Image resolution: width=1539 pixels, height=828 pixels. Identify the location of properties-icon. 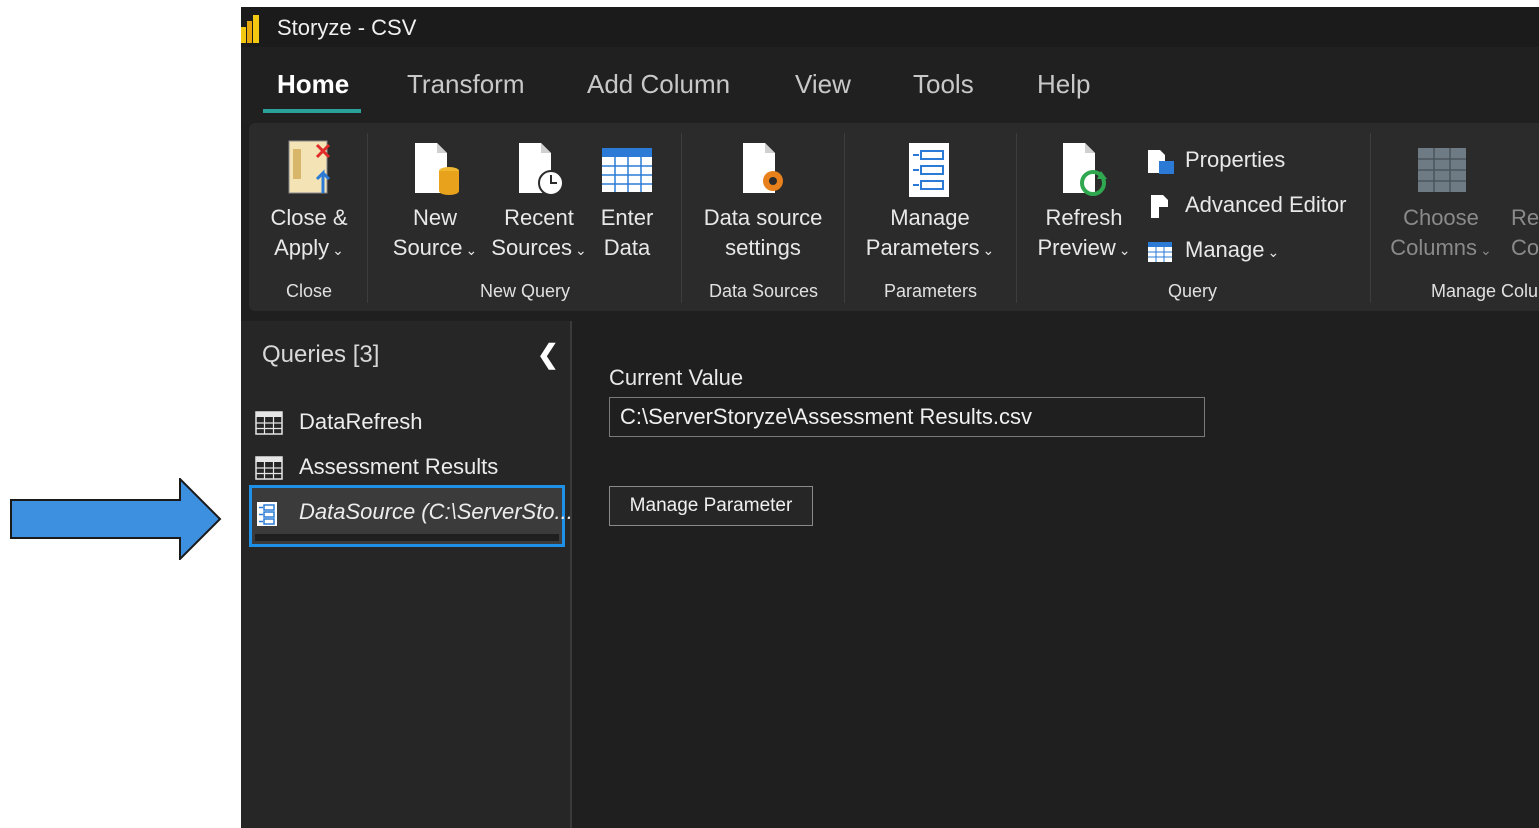
(1161, 162).